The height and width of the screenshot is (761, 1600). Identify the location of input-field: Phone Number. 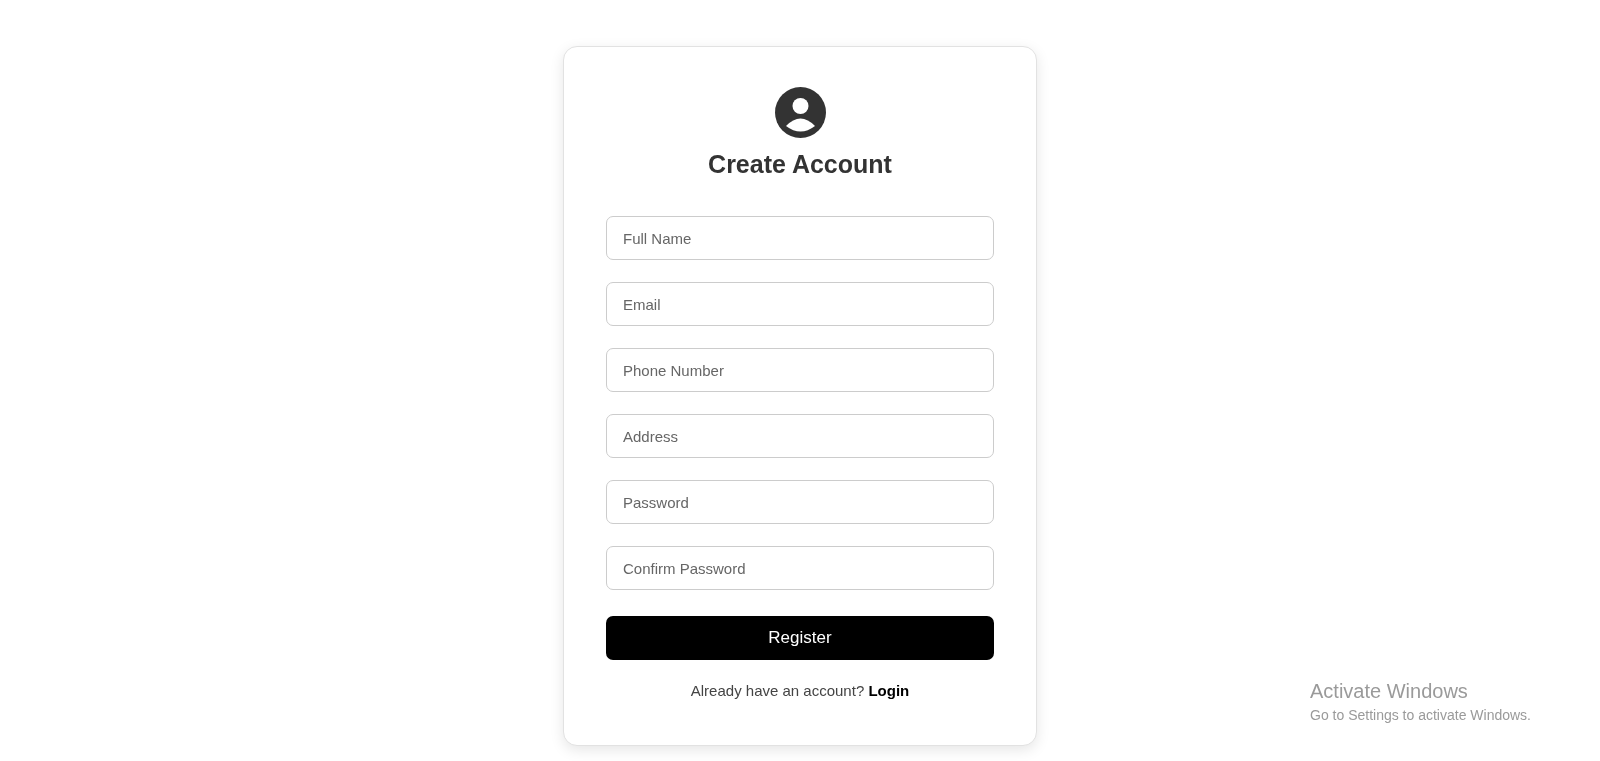
(800, 370).